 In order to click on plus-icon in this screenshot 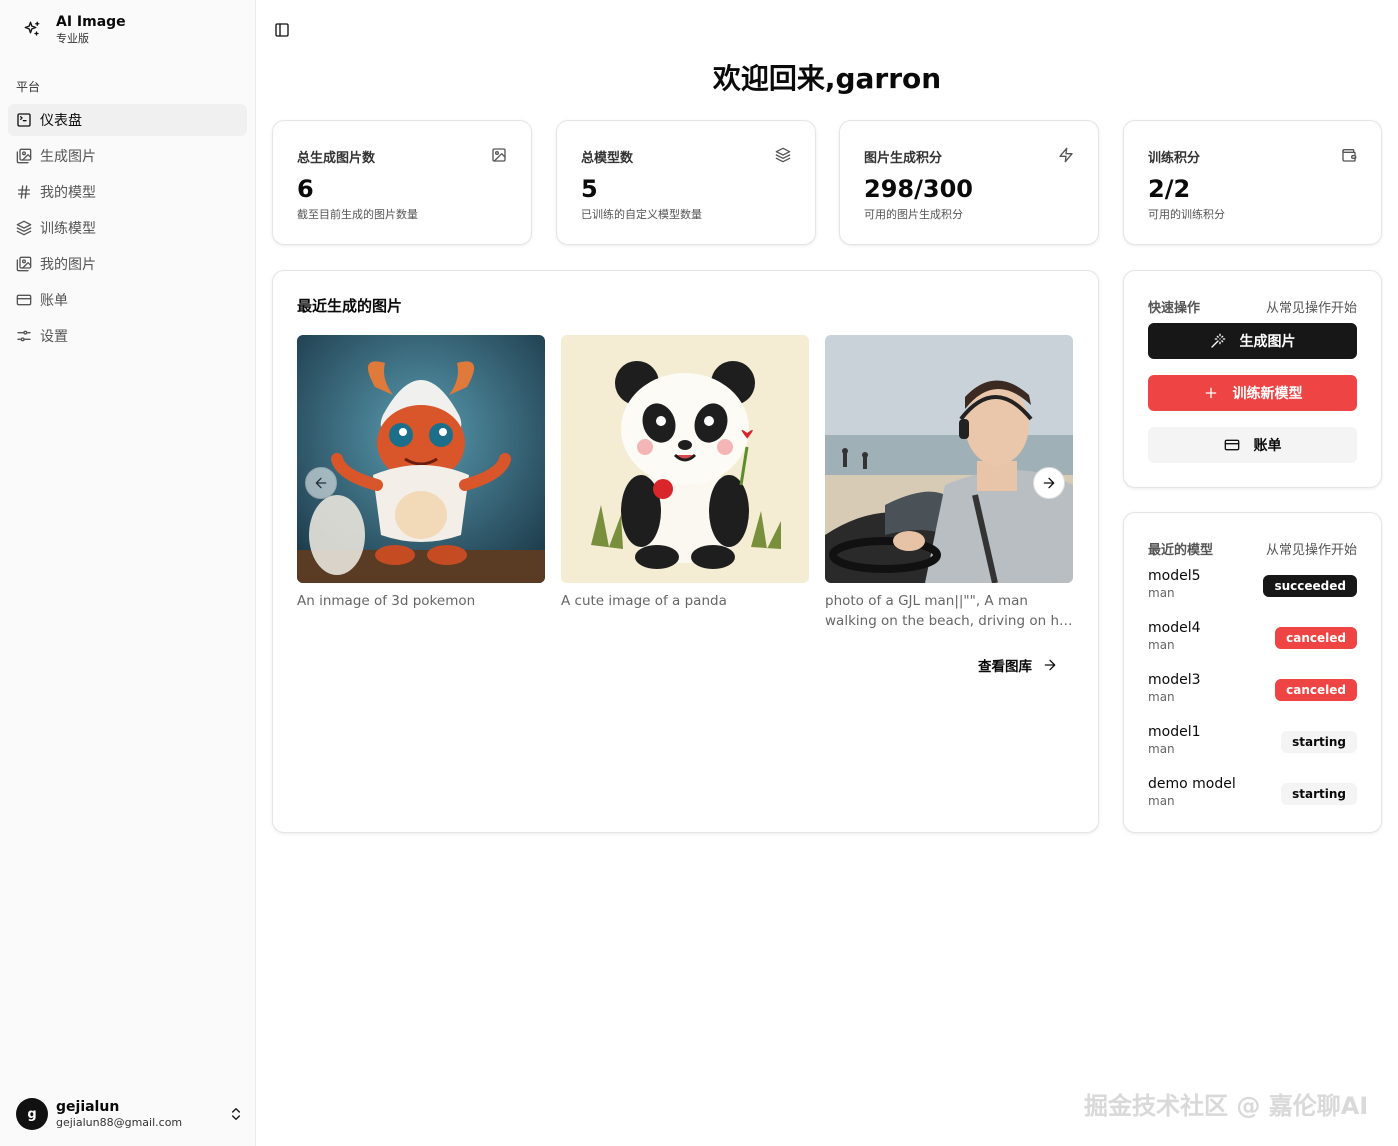, I will do `click(1210, 393)`.